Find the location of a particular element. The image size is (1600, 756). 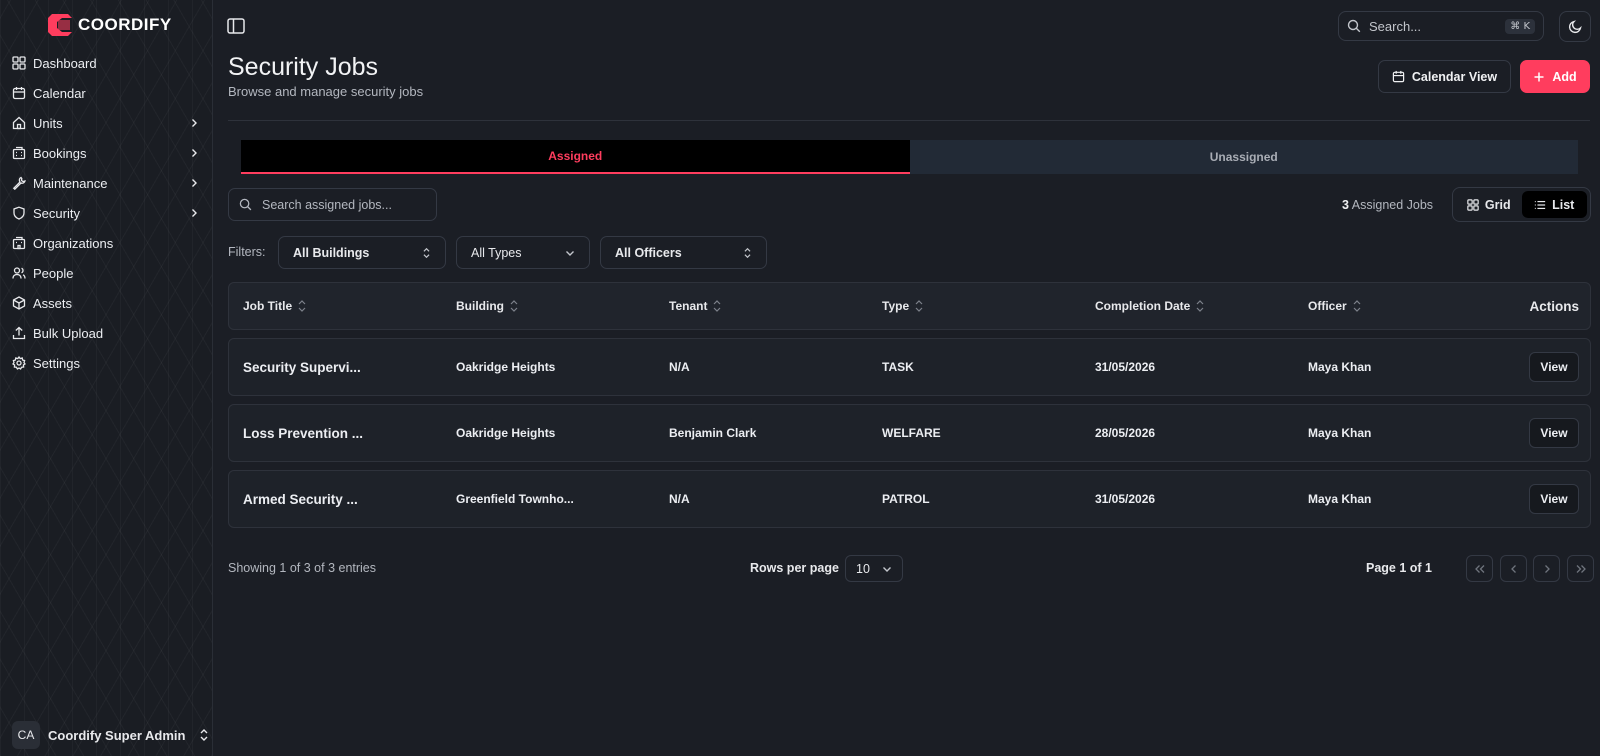

column-label: Job Title is located at coordinates (268, 306).